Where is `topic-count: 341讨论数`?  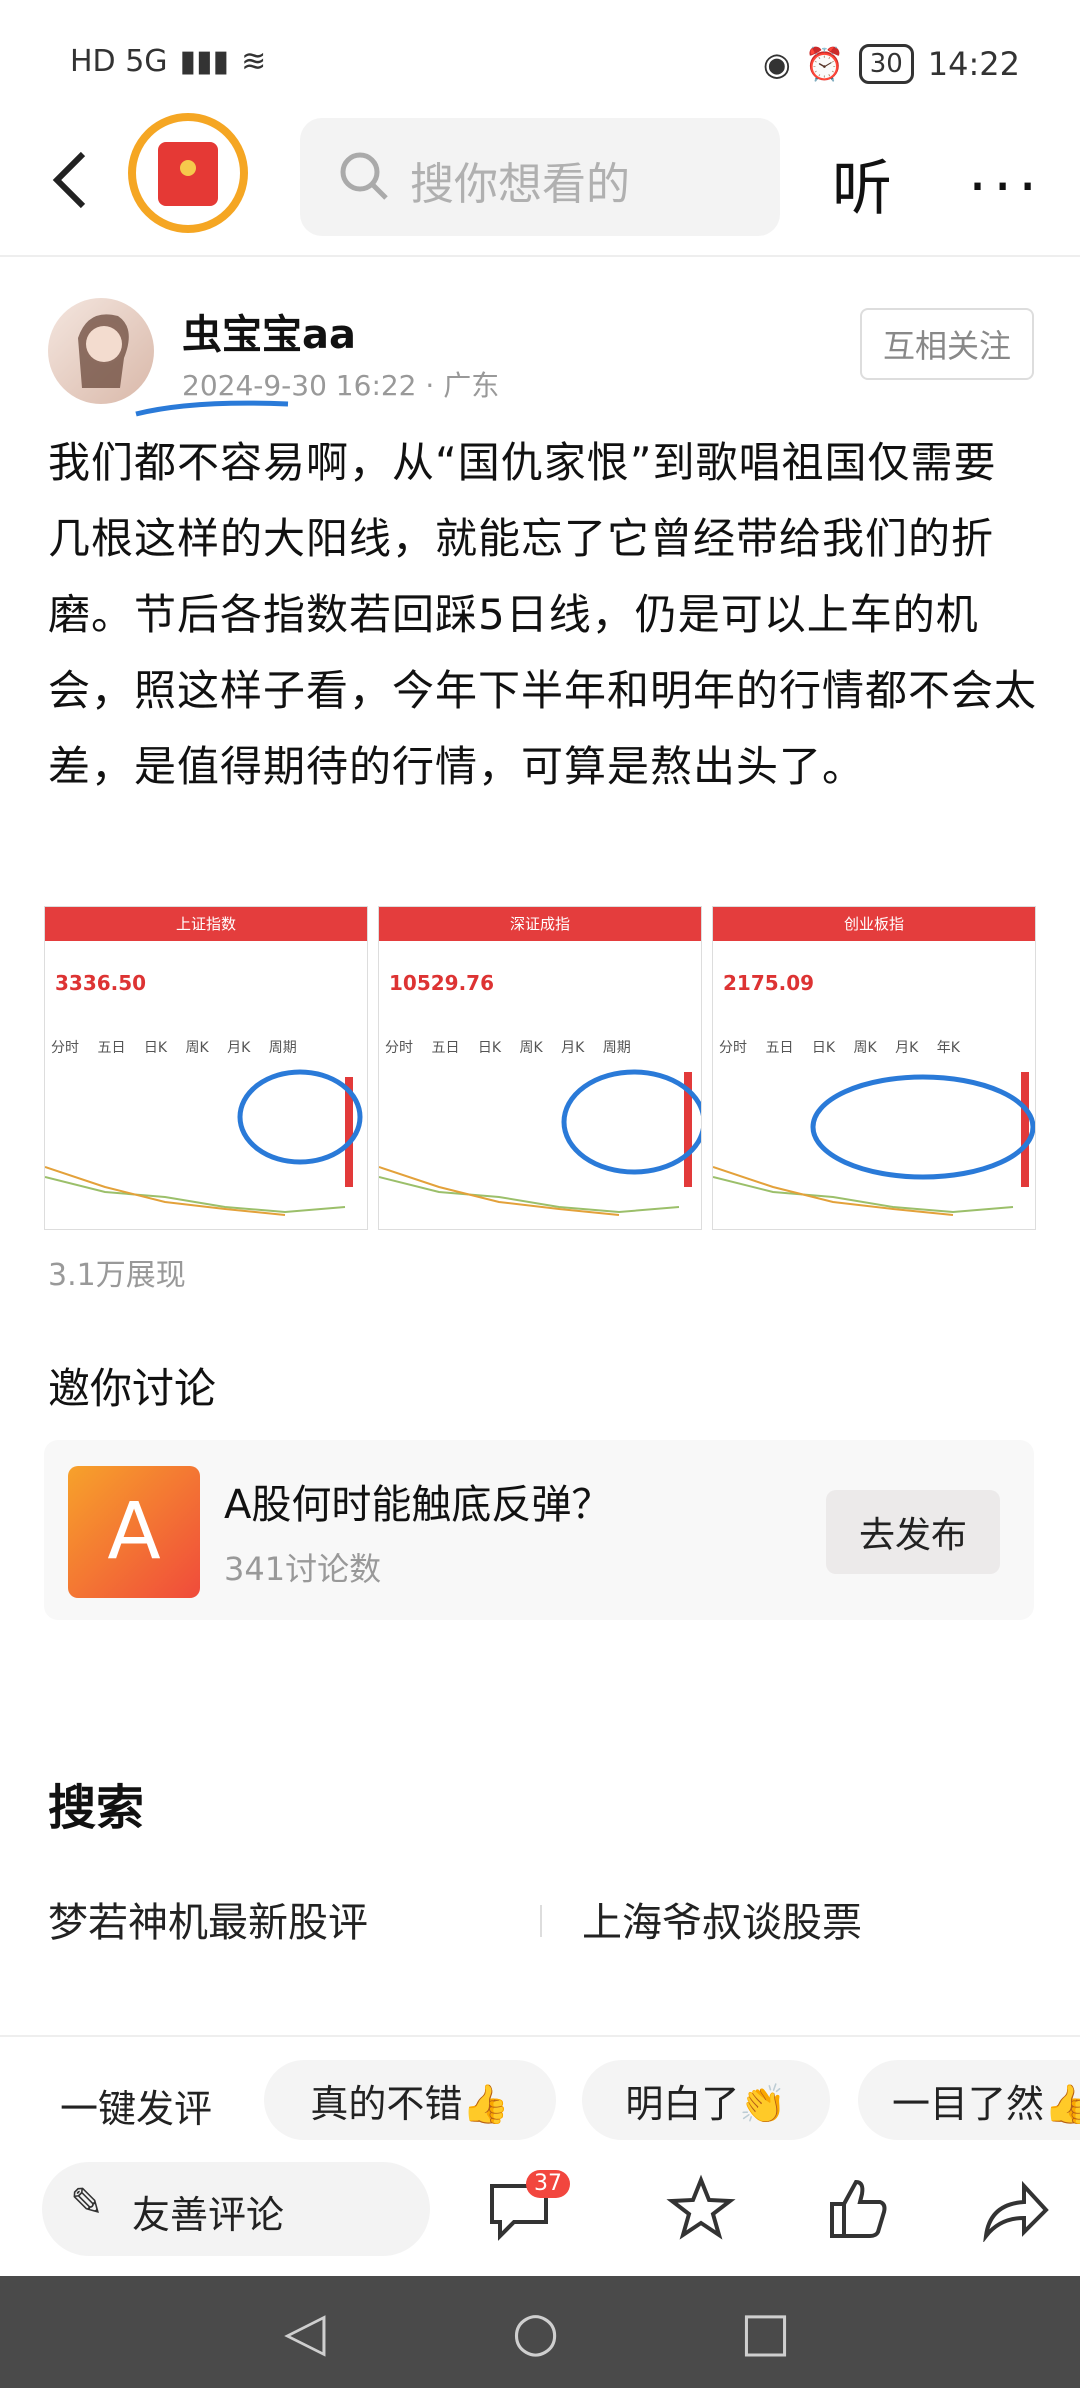 topic-count: 341讨论数 is located at coordinates (303, 1569).